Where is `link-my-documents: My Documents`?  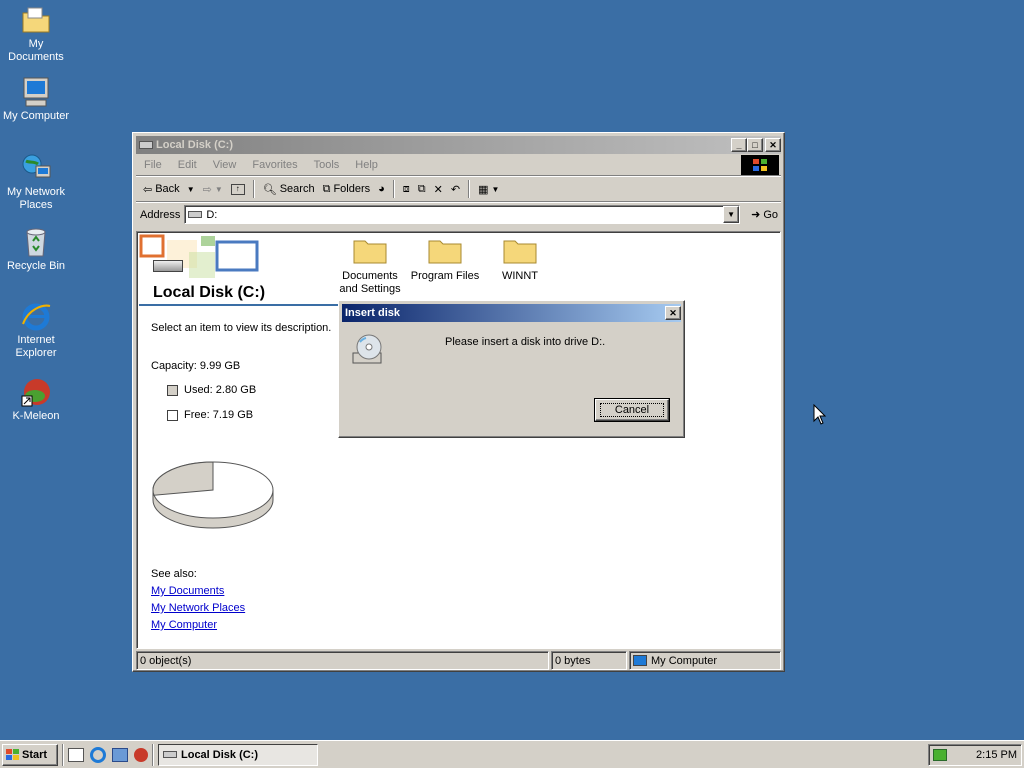 link-my-documents: My Documents is located at coordinates (198, 591).